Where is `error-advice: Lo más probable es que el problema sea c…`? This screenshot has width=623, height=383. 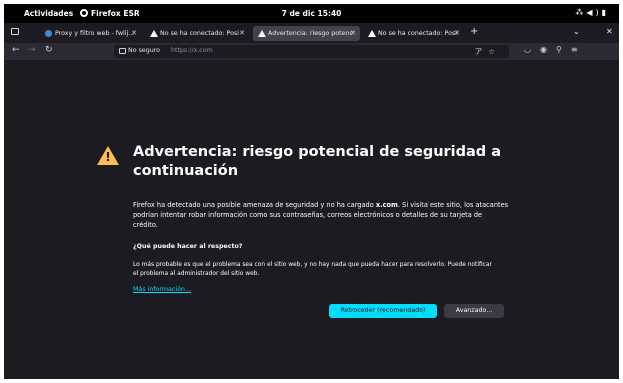
error-advice: Lo más probable es que el problema sea c… is located at coordinates (312, 269).